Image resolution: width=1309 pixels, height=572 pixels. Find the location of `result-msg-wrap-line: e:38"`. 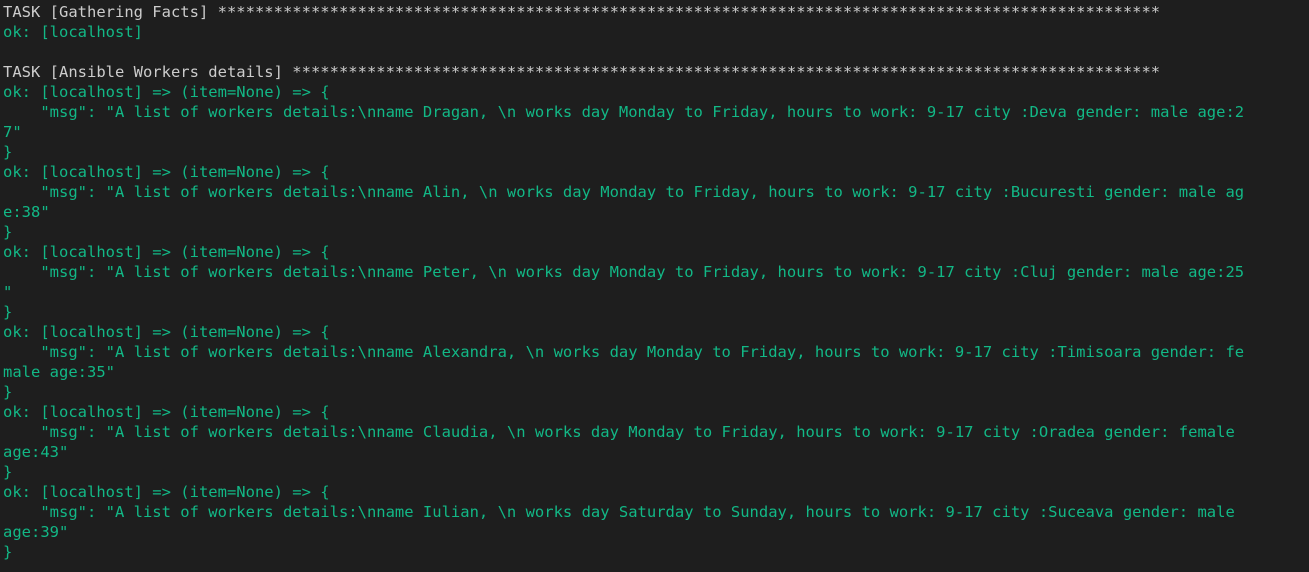

result-msg-wrap-line: e:38" is located at coordinates (26, 212).